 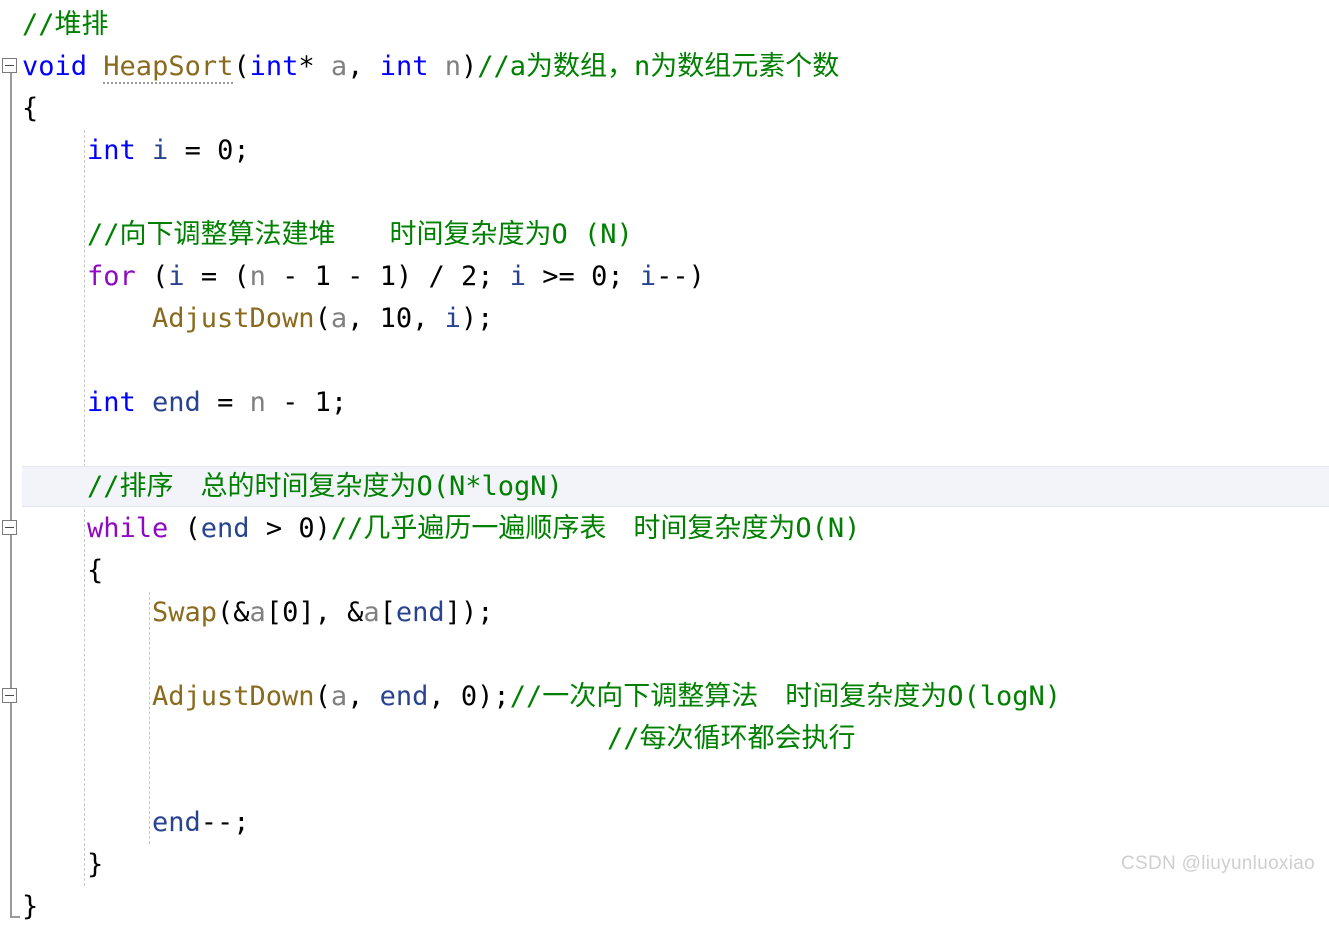 What do you see at coordinates (274, 528) in the screenshot?
I see `code-token: >` at bounding box center [274, 528].